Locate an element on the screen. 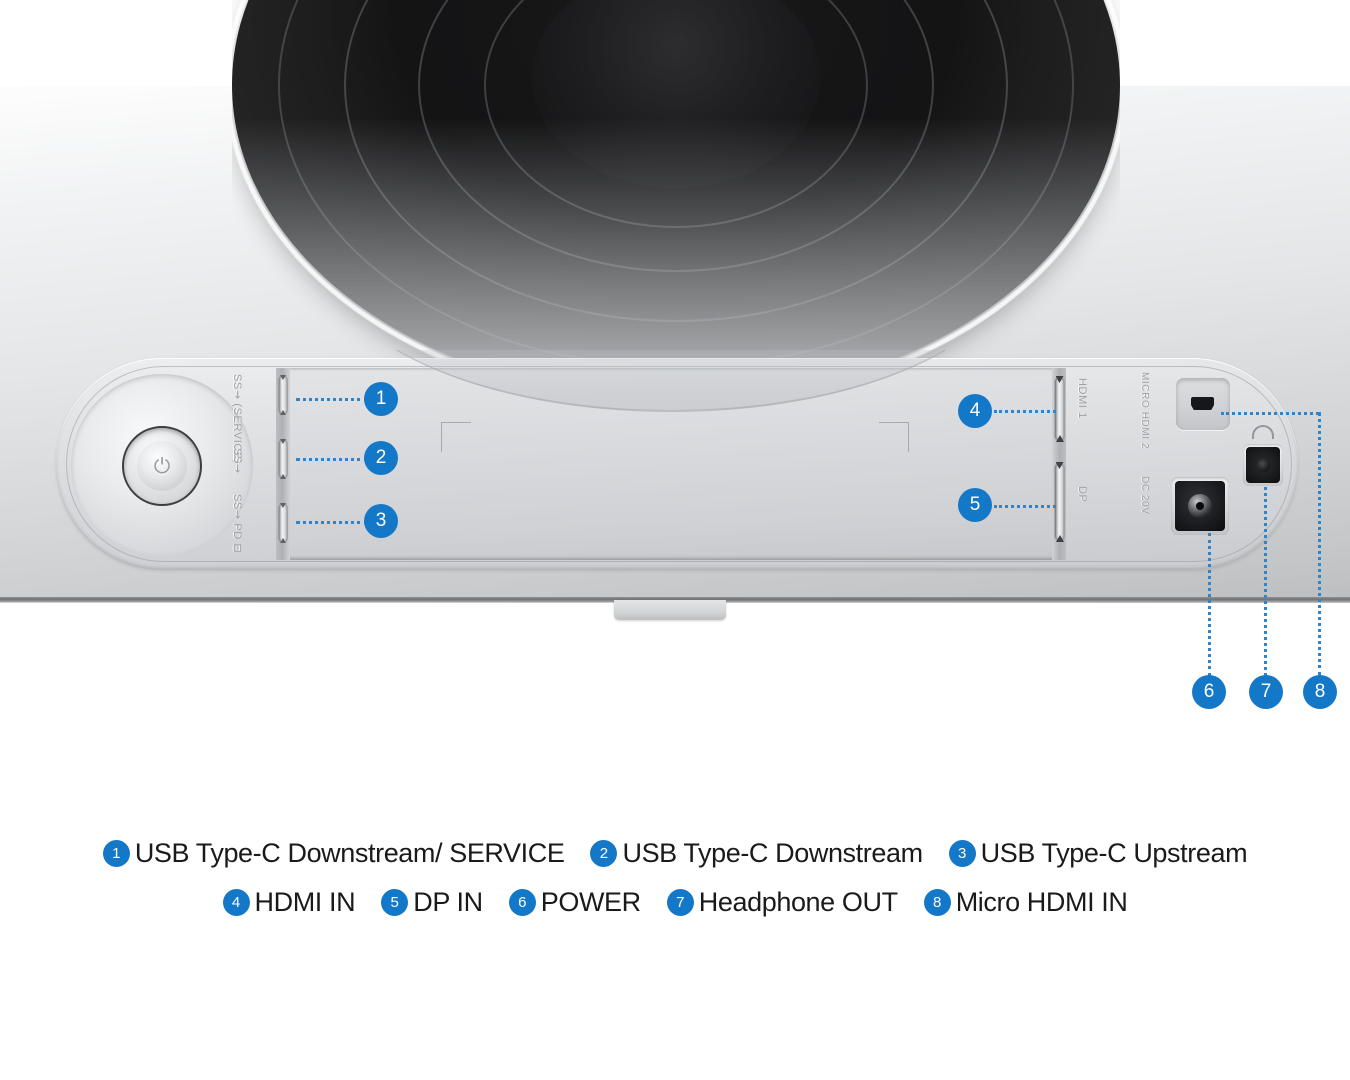 This screenshot has height=1080, width=1350. legend-label-6: POWER is located at coordinates (590, 902).